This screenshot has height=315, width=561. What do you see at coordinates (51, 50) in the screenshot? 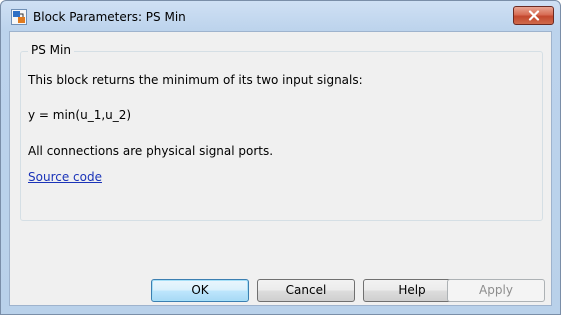
I see `group-title: PS Min` at bounding box center [51, 50].